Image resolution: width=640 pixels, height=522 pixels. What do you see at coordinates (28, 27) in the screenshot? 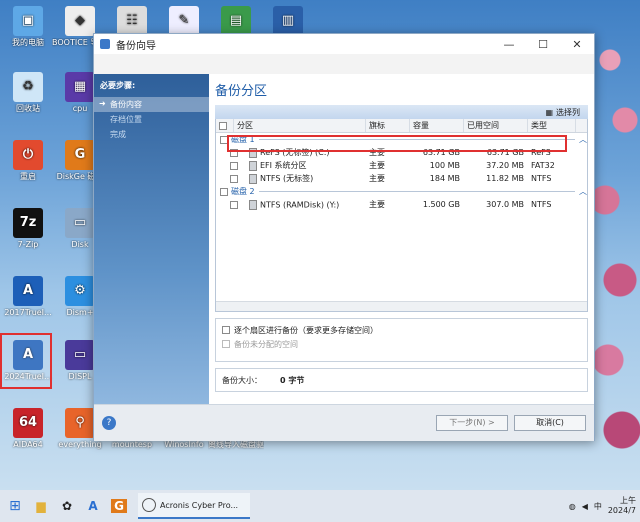
I see `desktop-icon: ▣ 我的电脑` at bounding box center [28, 27].